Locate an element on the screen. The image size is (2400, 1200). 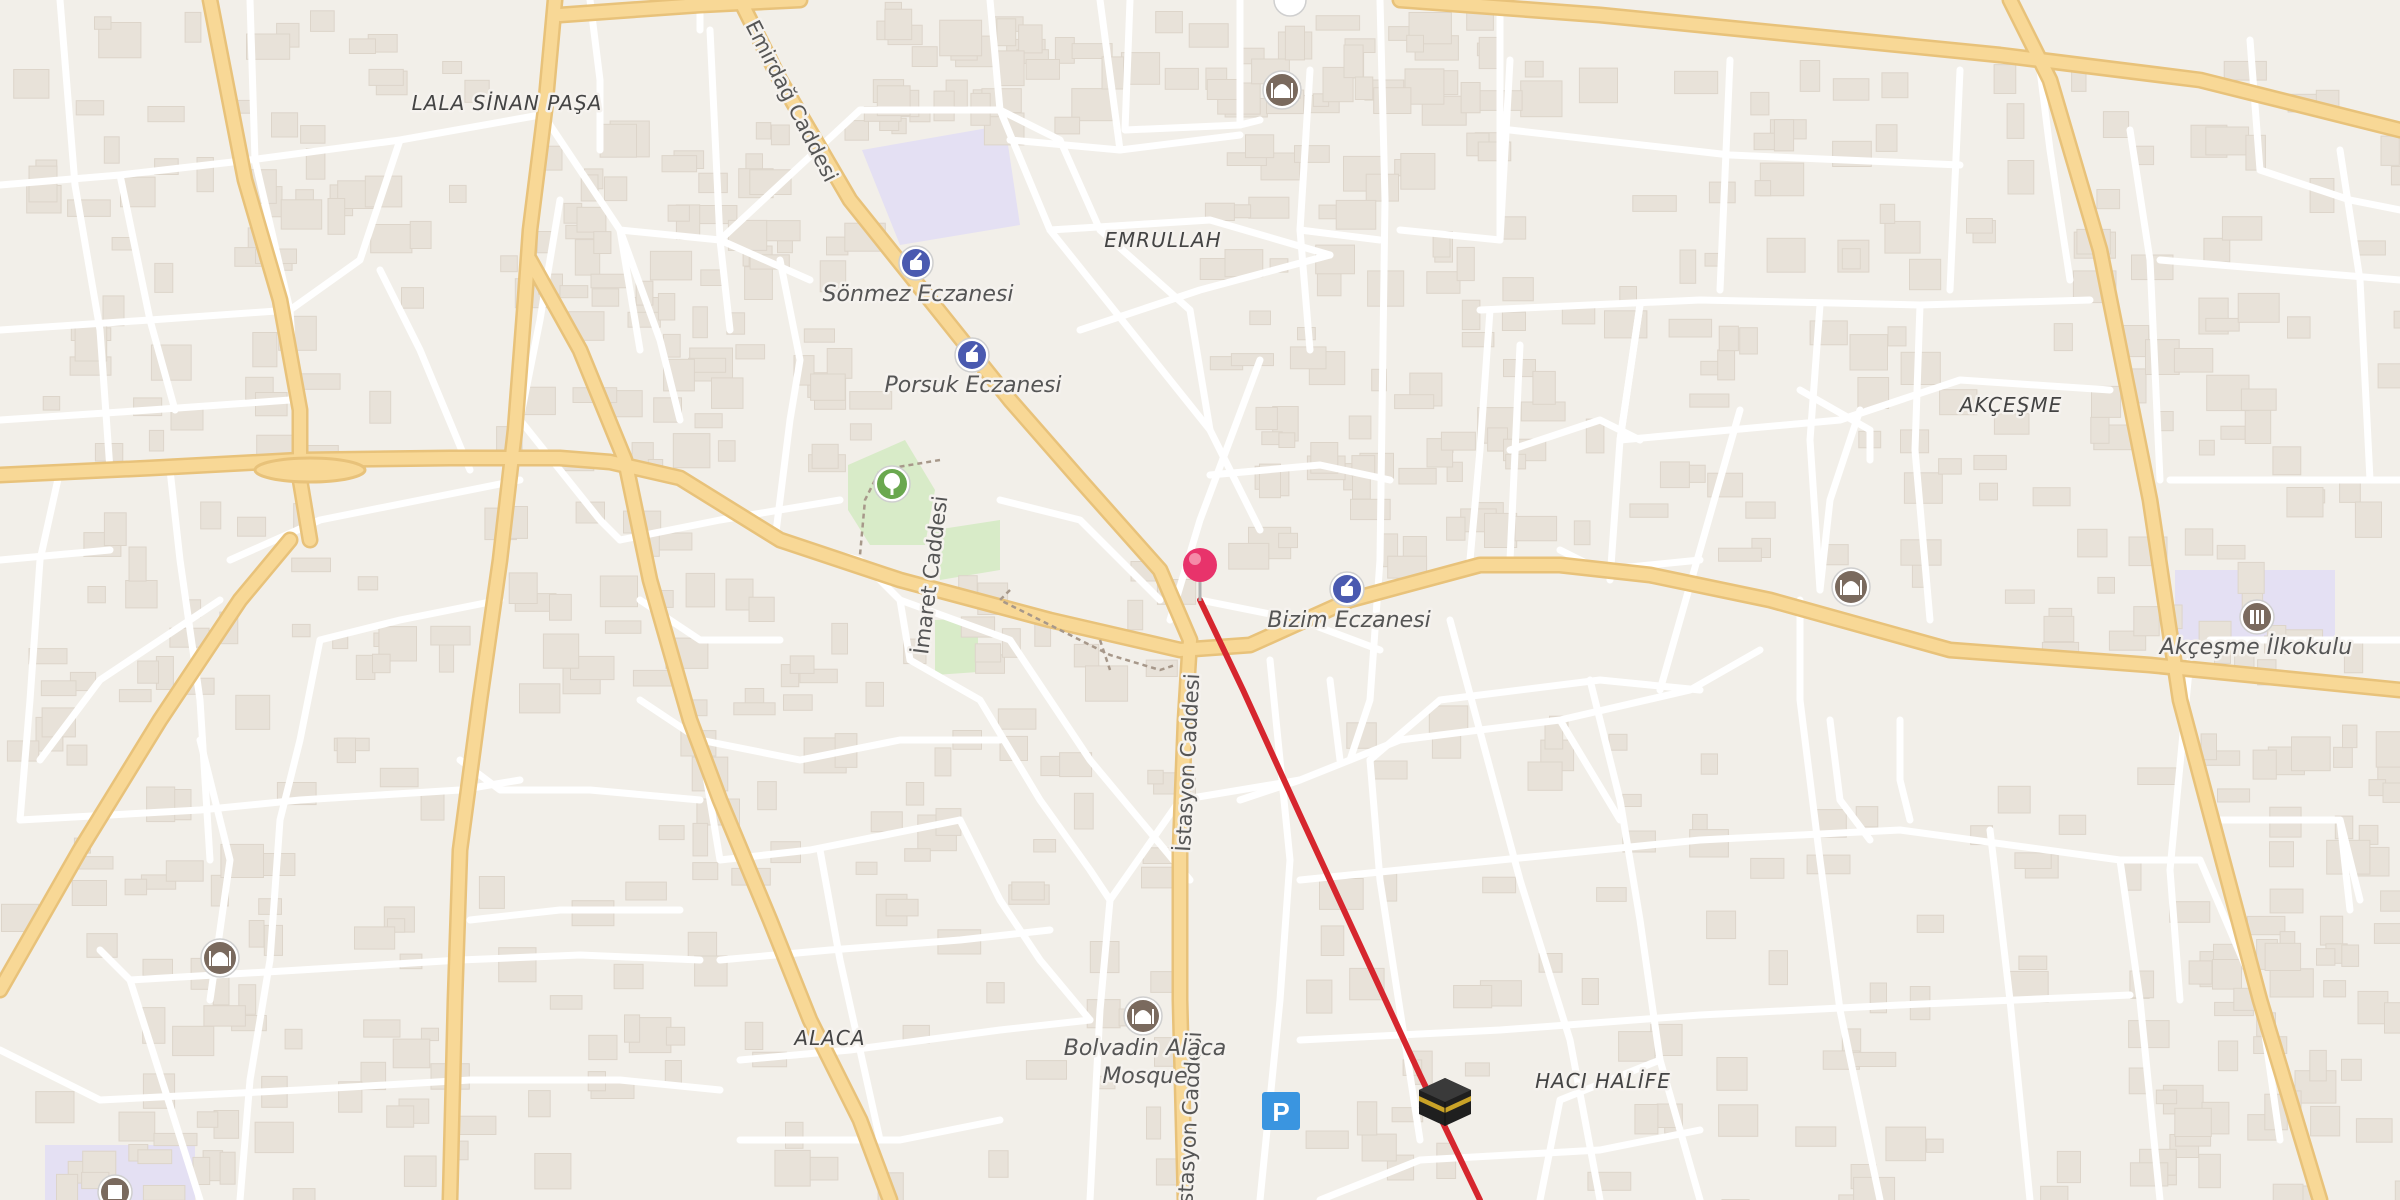
poi-label-sonmez-eczanesi: Sönmez Eczanesi is located at coordinates (918, 294).